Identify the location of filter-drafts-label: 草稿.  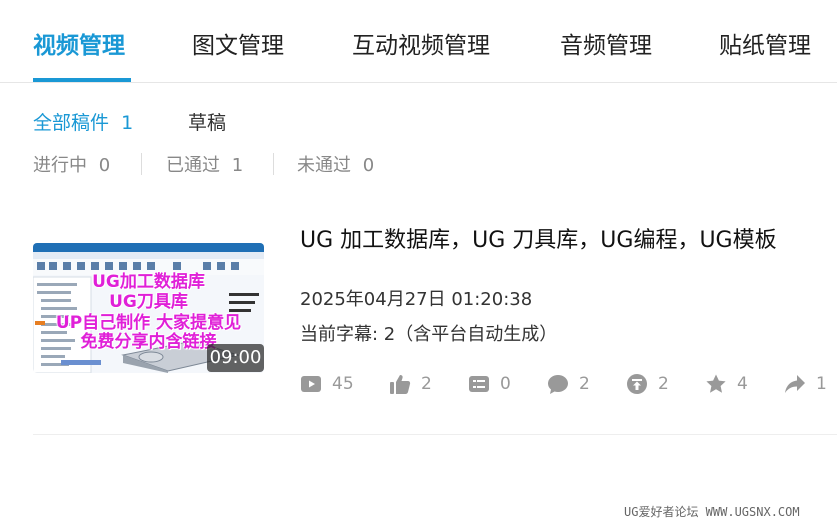
(207, 123).